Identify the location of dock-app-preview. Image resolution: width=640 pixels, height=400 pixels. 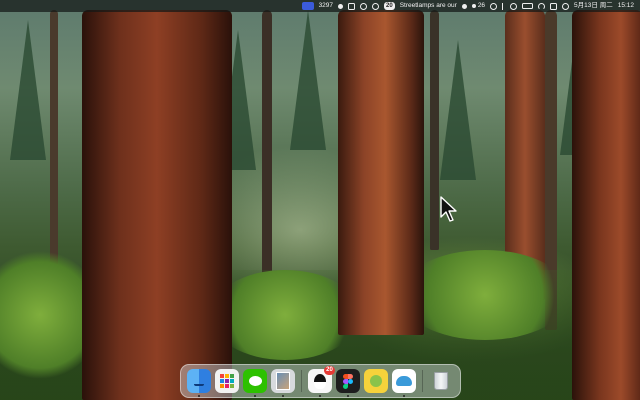
(283, 383).